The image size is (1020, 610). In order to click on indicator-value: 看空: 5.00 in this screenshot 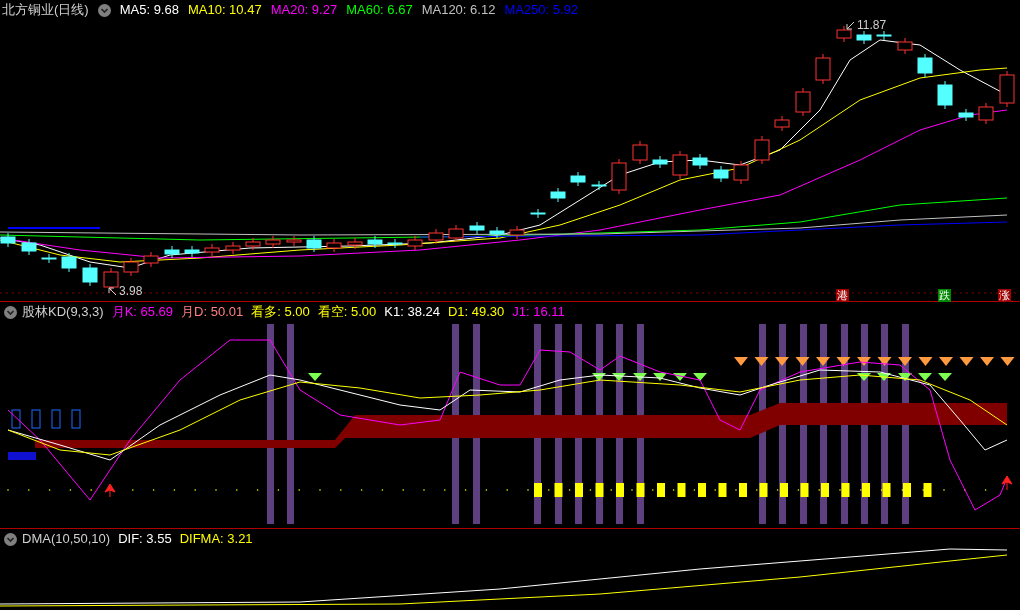, I will do `click(347, 312)`.